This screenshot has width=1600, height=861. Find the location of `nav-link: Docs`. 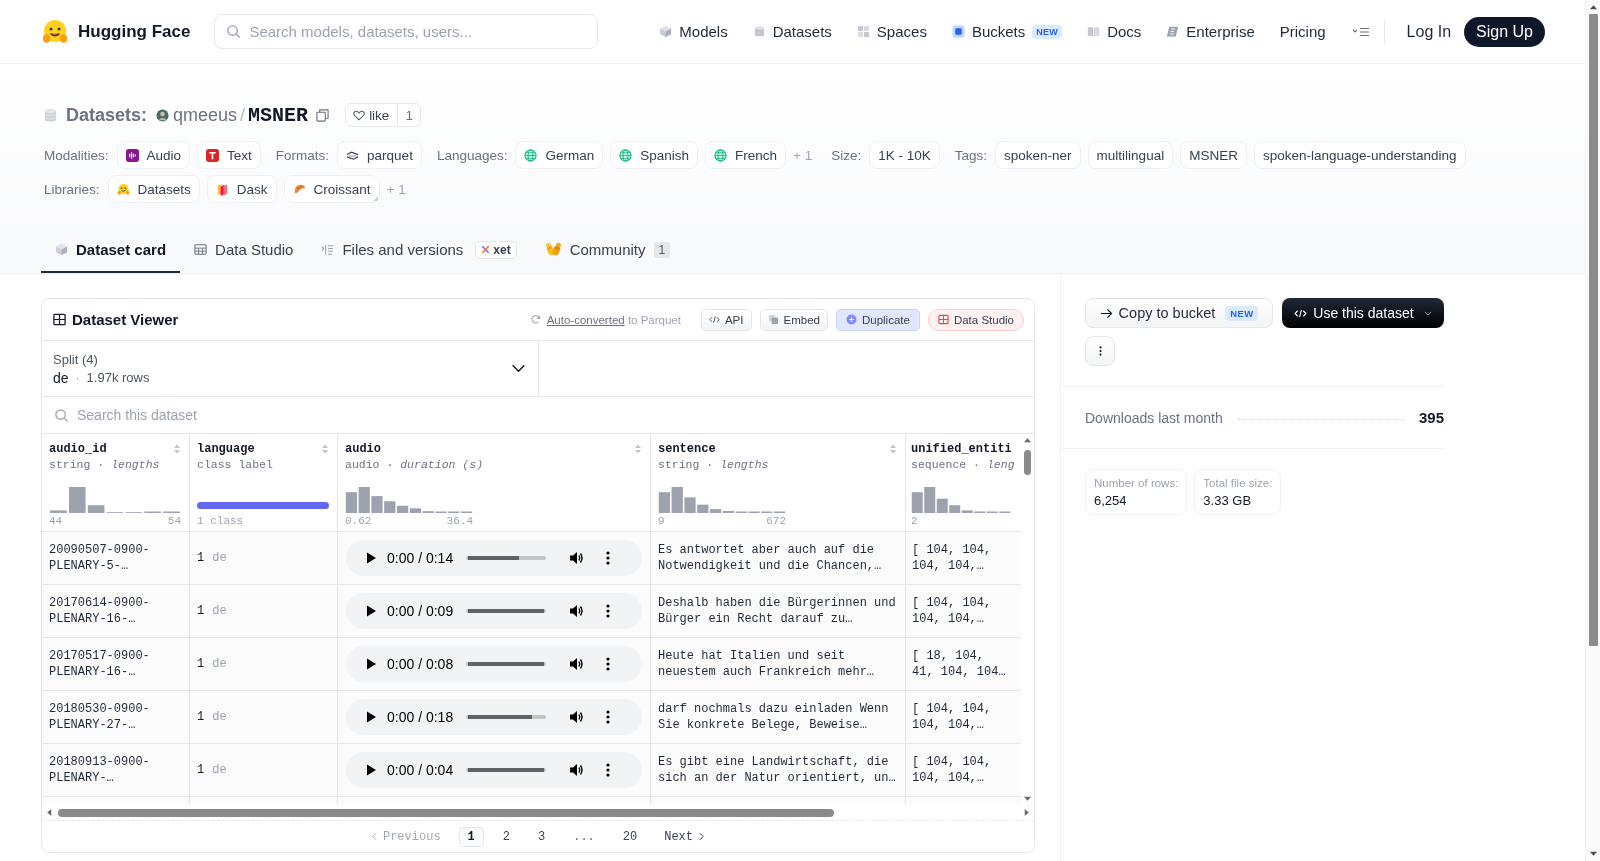

nav-link: Docs is located at coordinates (1114, 31).